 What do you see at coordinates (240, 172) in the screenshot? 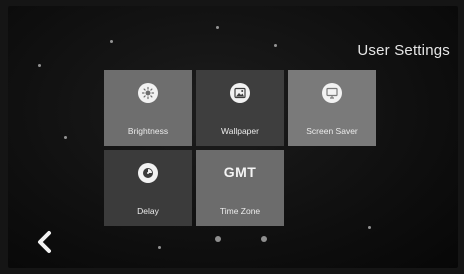
I see `gmt-icon: GMT` at bounding box center [240, 172].